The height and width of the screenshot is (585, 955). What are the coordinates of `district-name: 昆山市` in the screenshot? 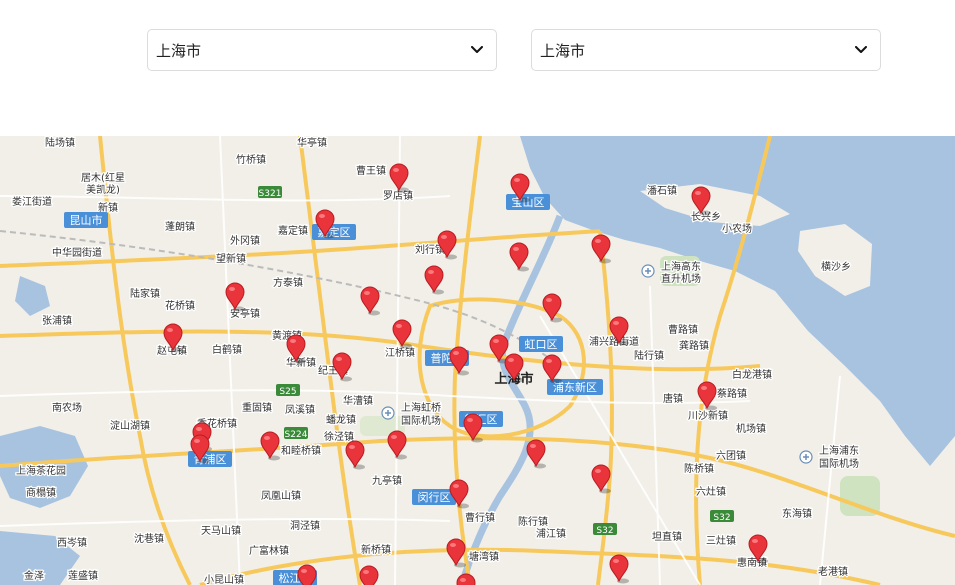 It's located at (86, 220).